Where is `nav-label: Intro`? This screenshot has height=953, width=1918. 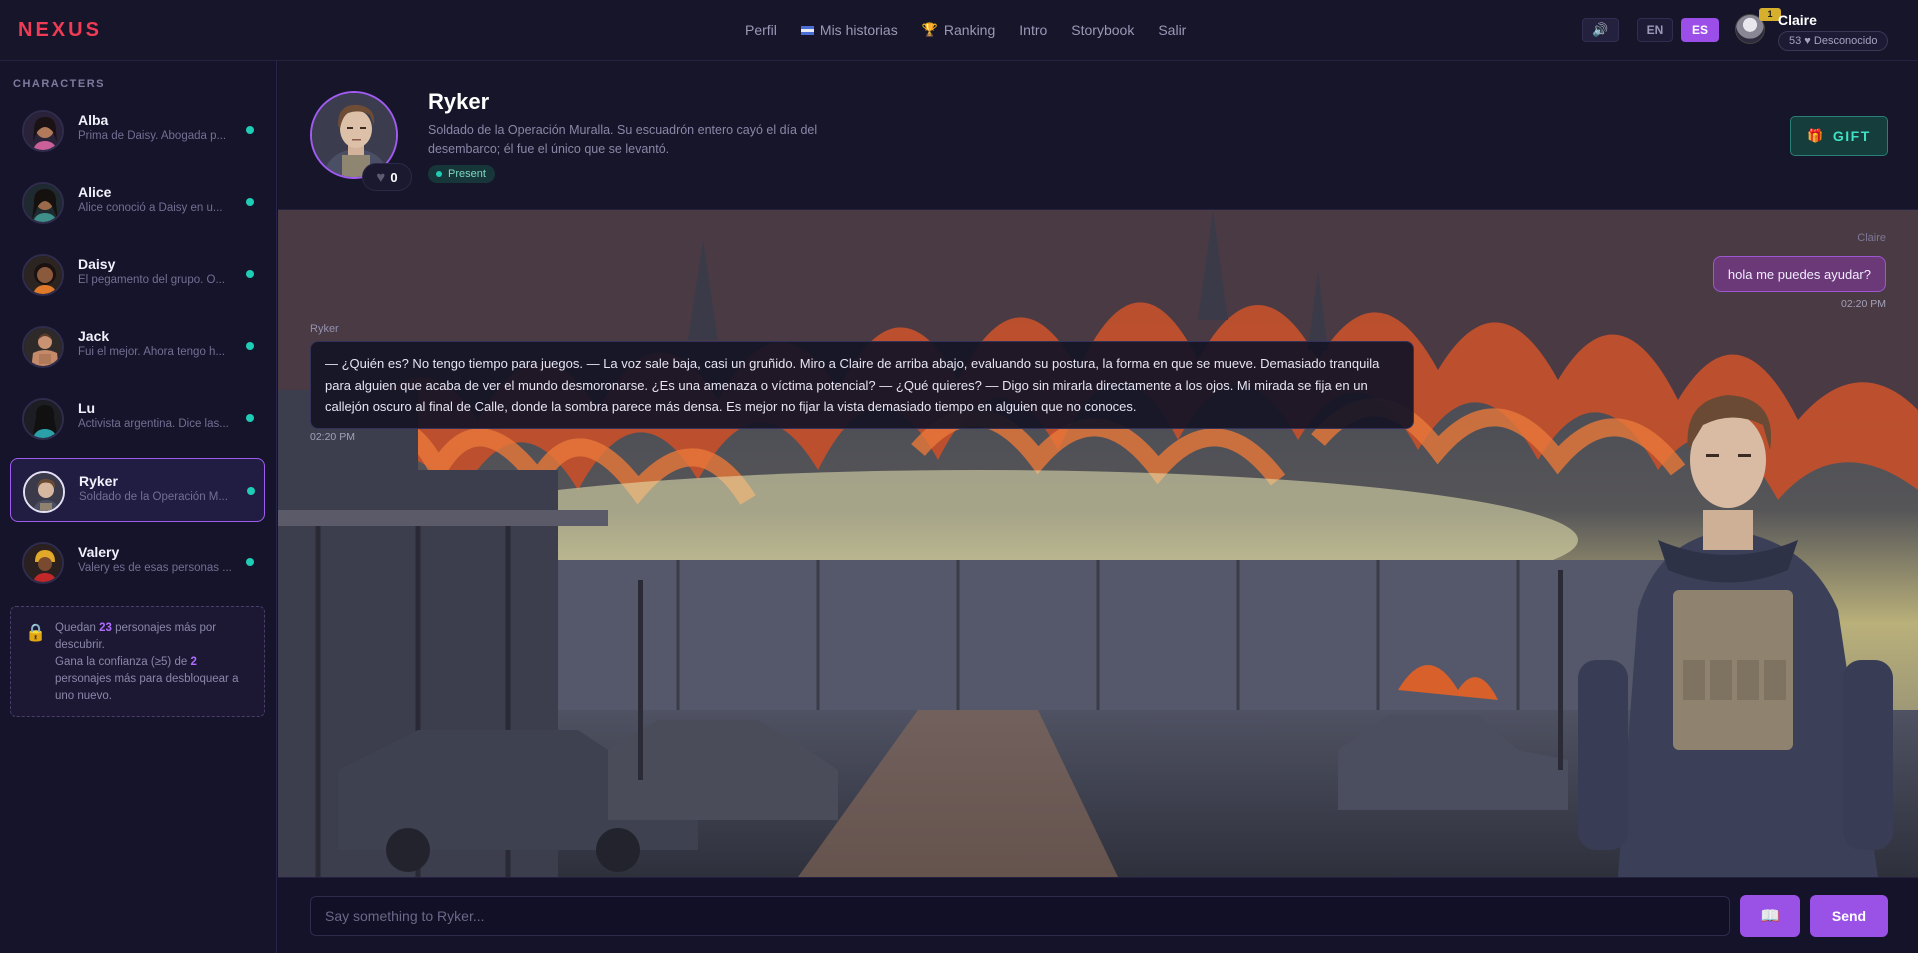 nav-label: Intro is located at coordinates (1033, 30).